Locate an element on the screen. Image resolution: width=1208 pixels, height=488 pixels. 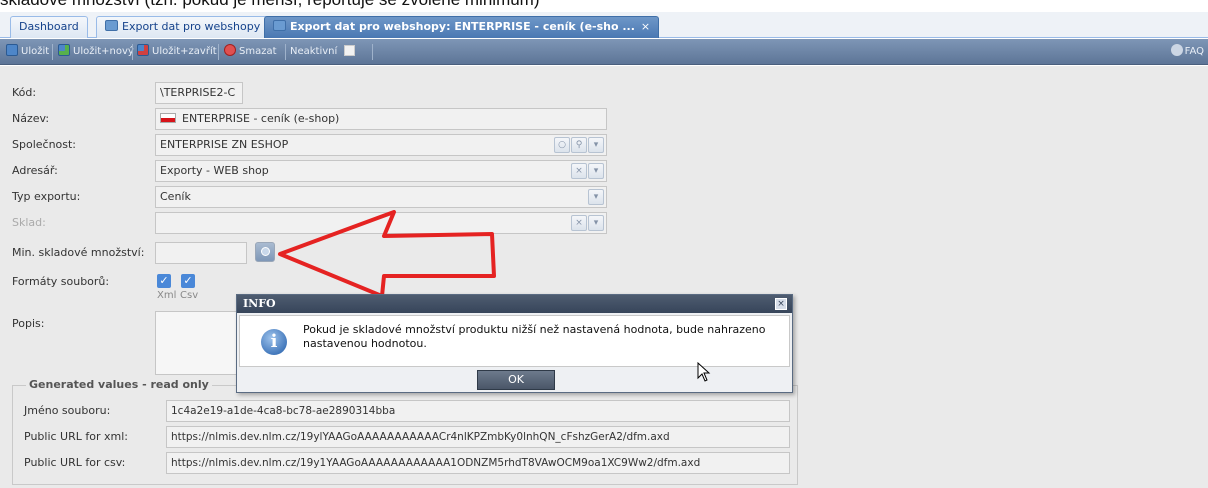
name-label: Název: is located at coordinates (31, 118).